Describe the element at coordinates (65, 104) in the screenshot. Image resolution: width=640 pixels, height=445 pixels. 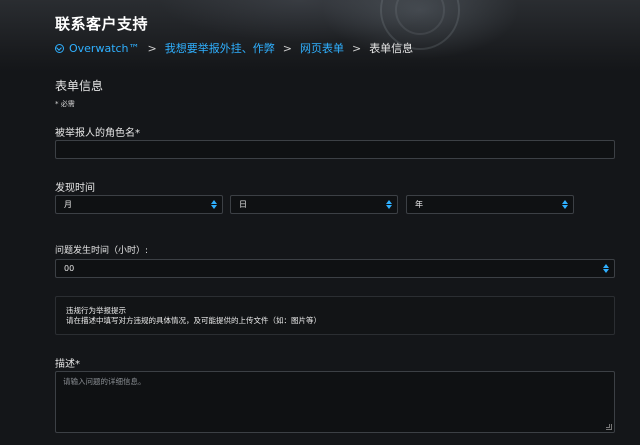
I see `required-note: * 必需` at that location.